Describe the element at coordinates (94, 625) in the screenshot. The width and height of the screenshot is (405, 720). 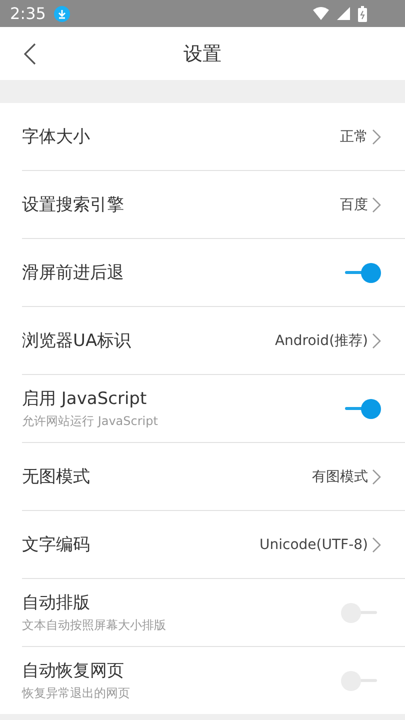
I see `setting-description: 文本自动按照屏幕大小排版` at that location.